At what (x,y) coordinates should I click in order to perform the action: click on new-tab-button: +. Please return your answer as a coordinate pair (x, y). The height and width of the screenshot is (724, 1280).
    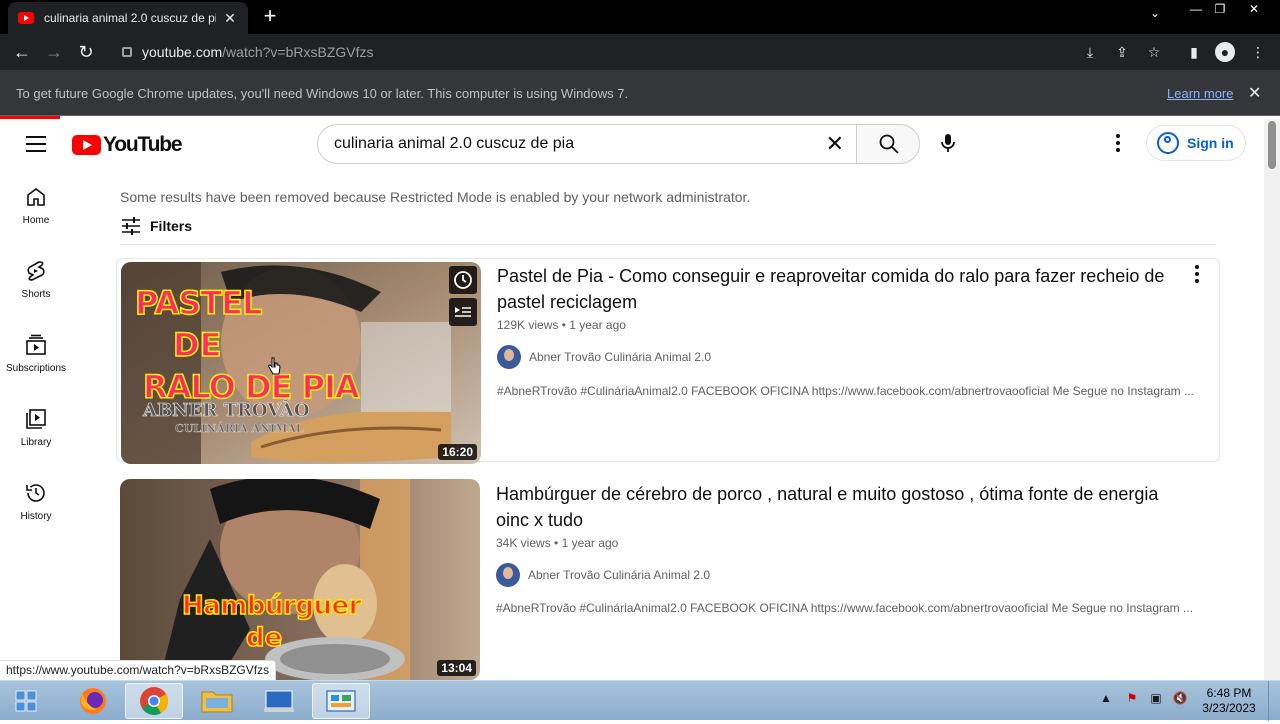
    Looking at the image, I should click on (270, 16).